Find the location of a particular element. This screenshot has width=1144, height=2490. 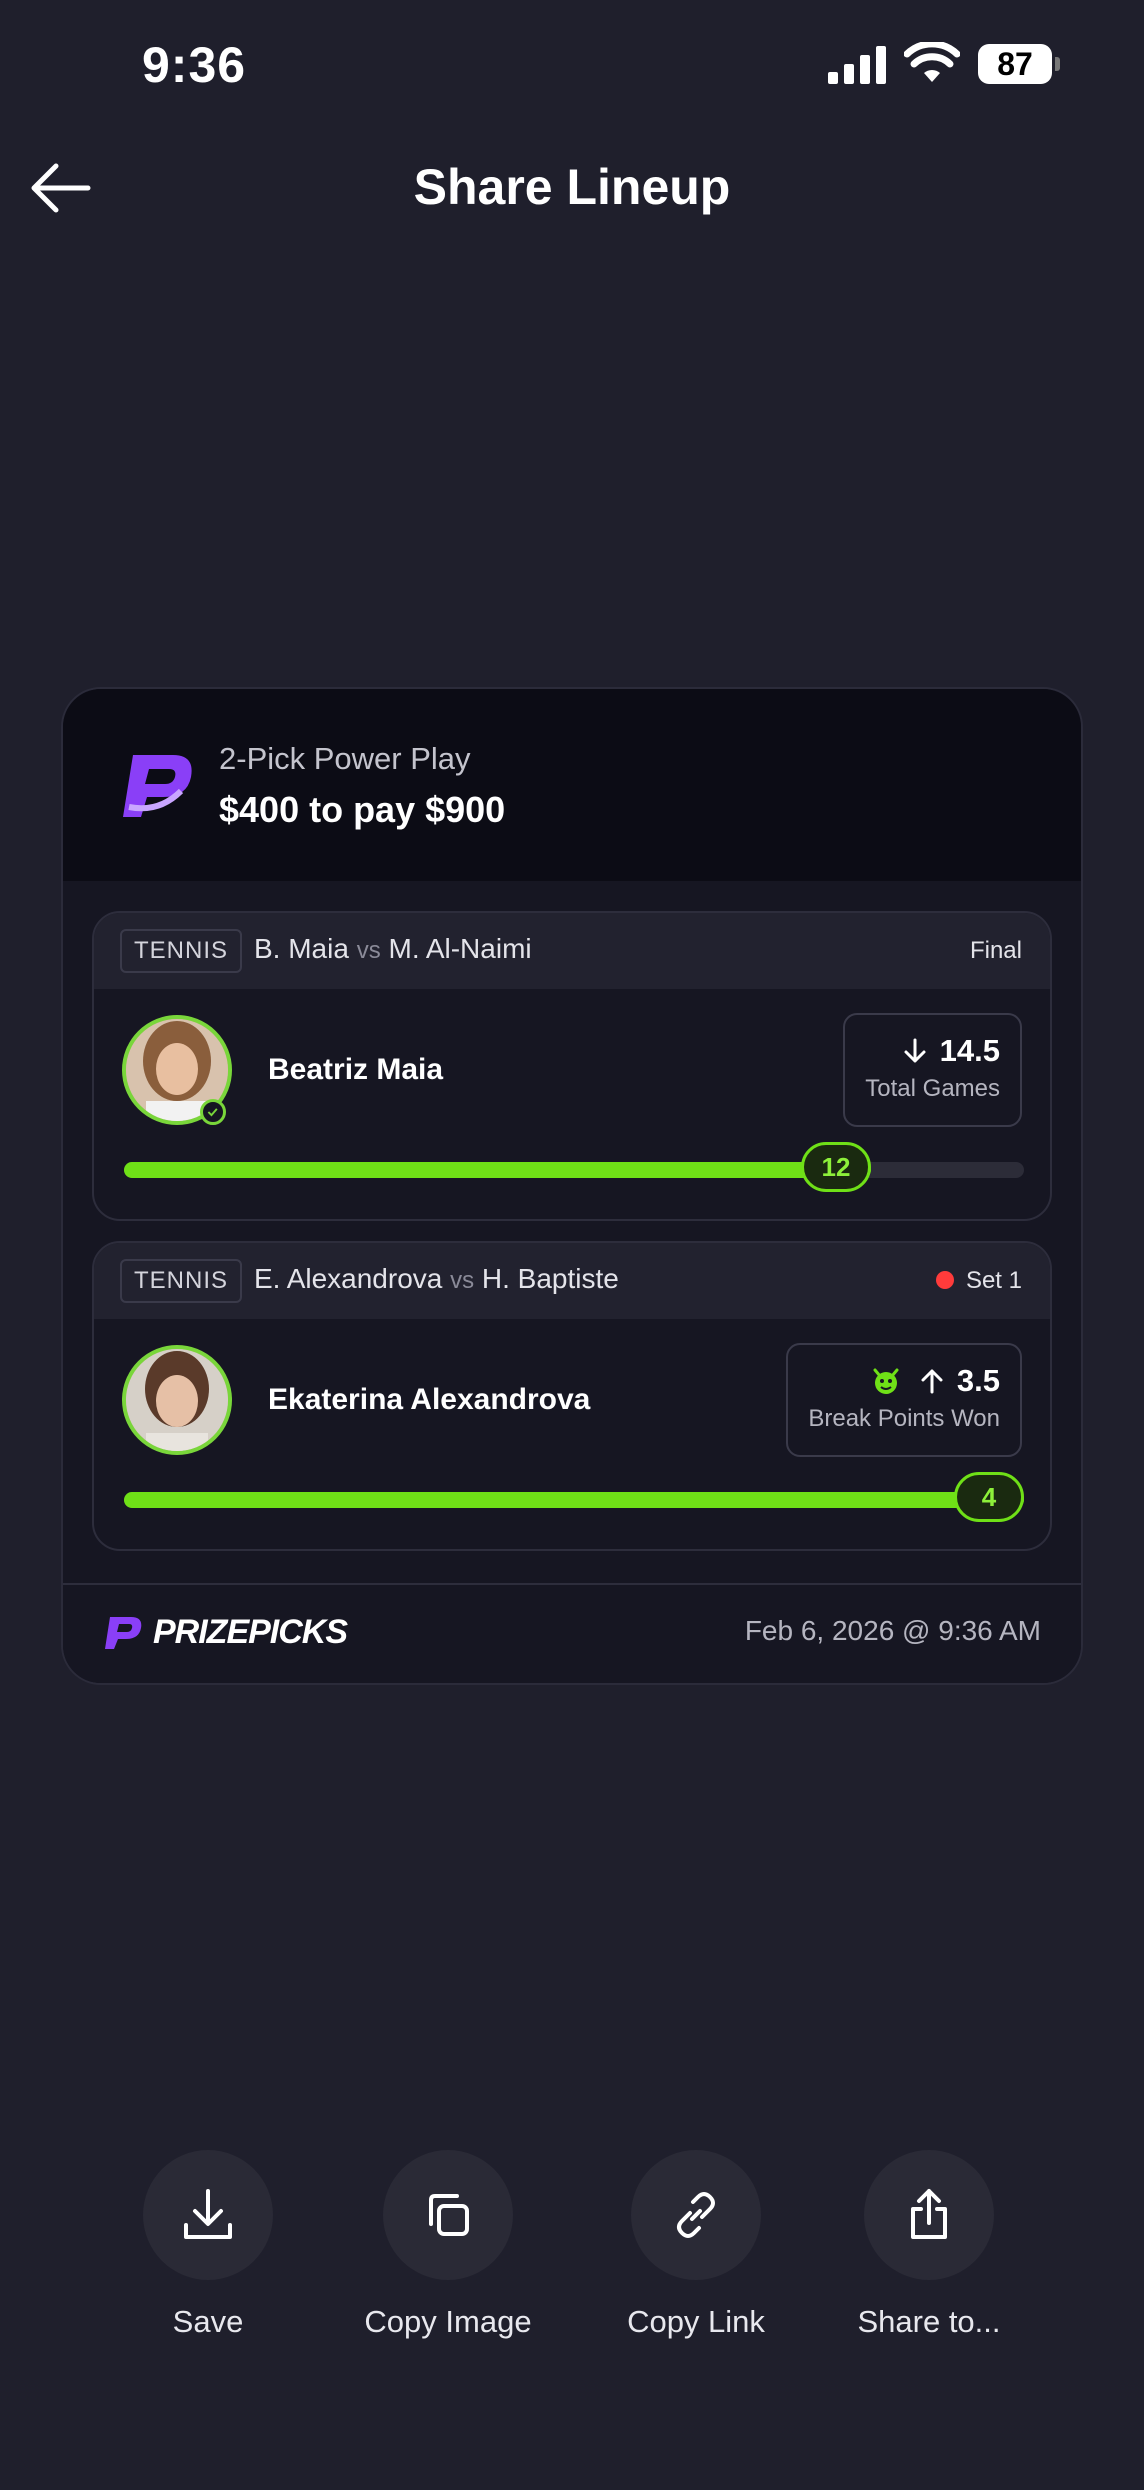

link-icon is located at coordinates (696, 2215).